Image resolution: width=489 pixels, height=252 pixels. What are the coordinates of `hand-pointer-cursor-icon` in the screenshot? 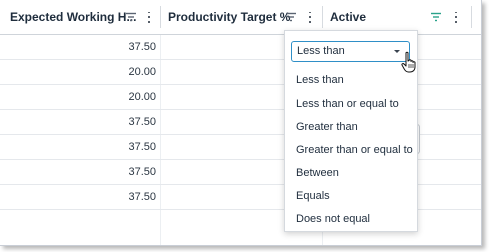 It's located at (408, 62).